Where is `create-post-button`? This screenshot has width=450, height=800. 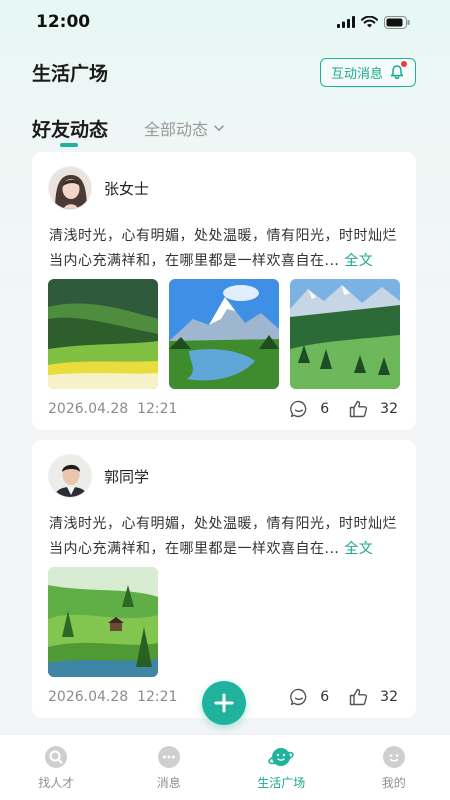 create-post-button is located at coordinates (224, 703).